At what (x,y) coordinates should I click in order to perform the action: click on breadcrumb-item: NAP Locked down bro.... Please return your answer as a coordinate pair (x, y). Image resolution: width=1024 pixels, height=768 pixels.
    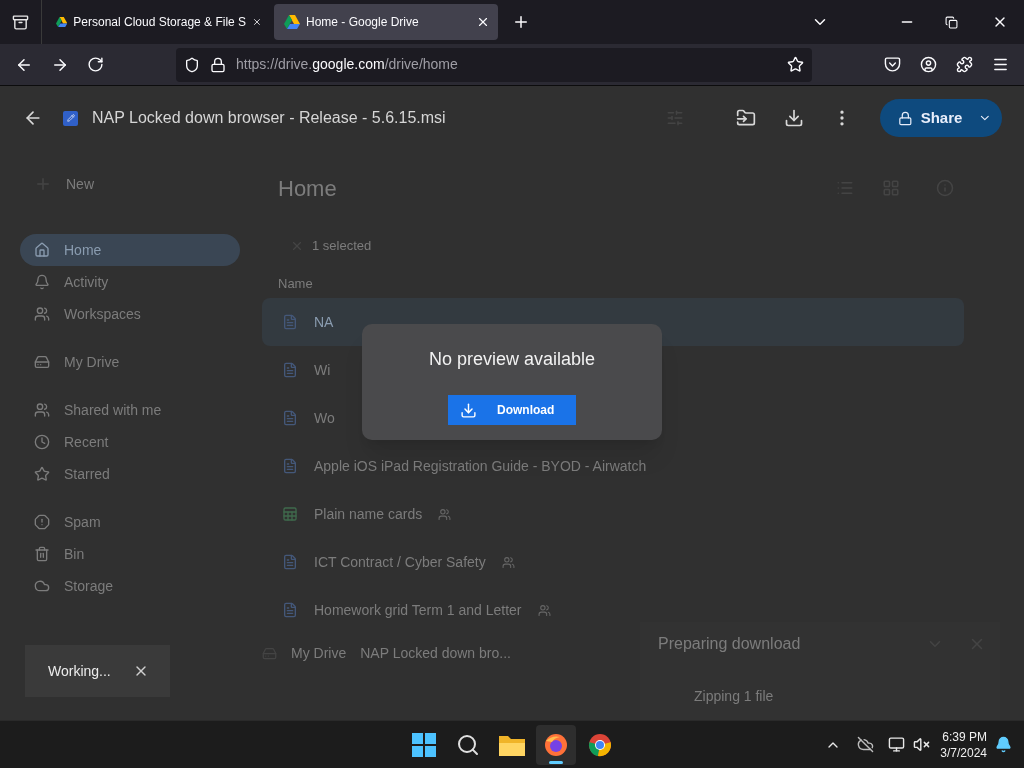
    Looking at the image, I should click on (435, 653).